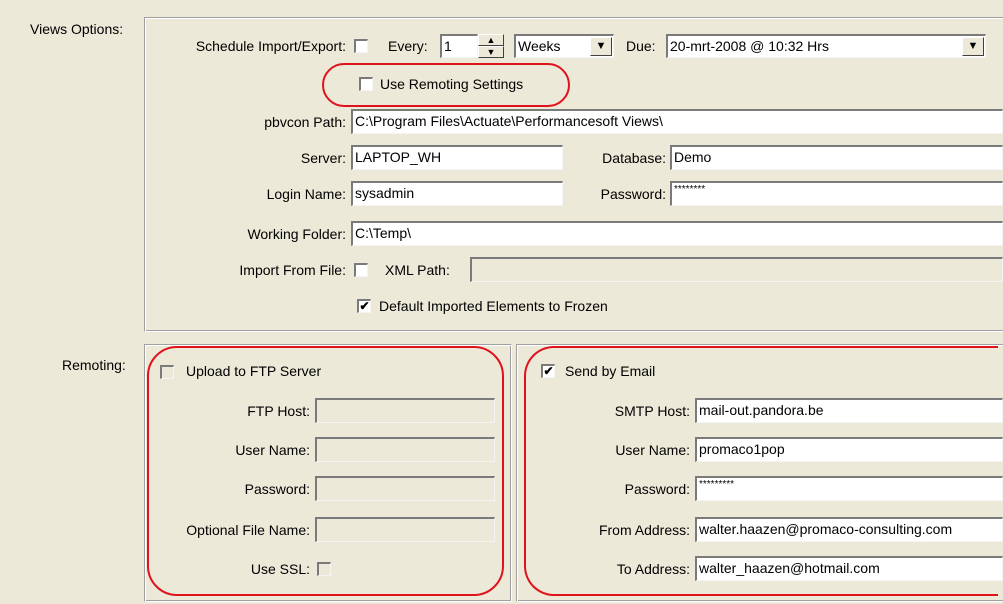  What do you see at coordinates (272, 450) in the screenshot?
I see `ftp-user-name-label: User Name:` at bounding box center [272, 450].